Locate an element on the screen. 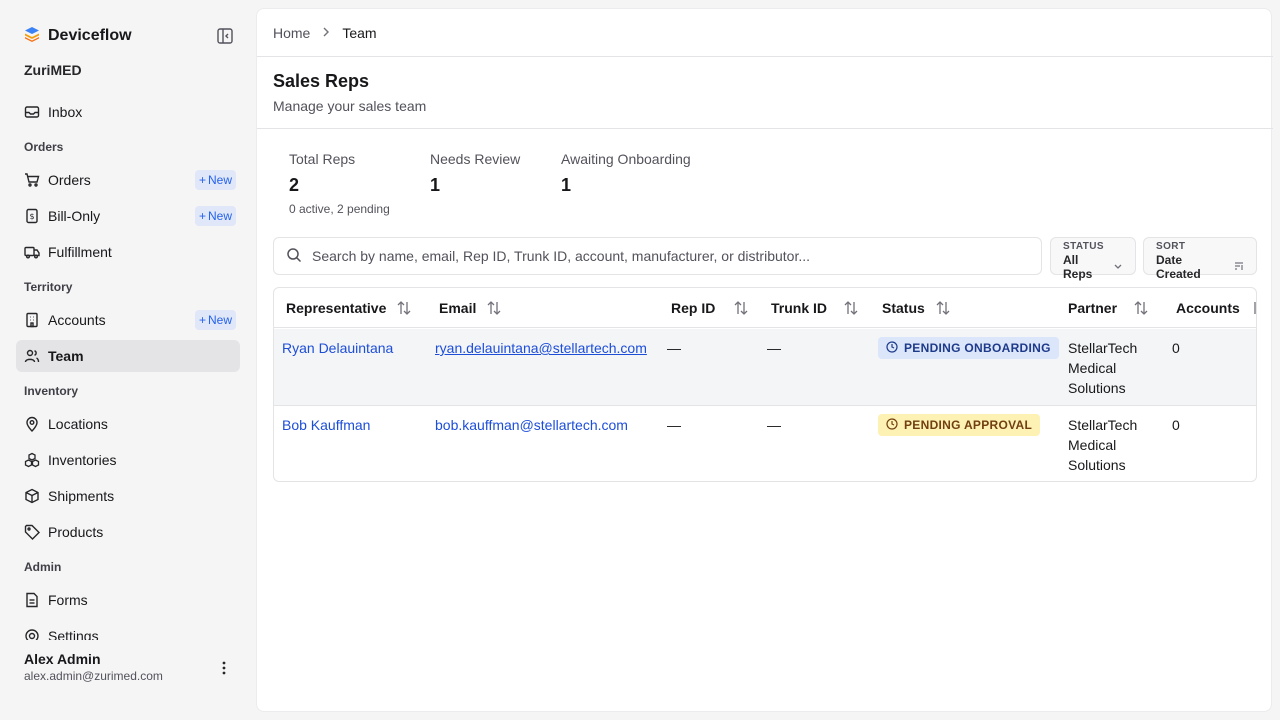 Image resolution: width=1280 pixels, height=720 pixels. title-divider is located at coordinates (765, 128).